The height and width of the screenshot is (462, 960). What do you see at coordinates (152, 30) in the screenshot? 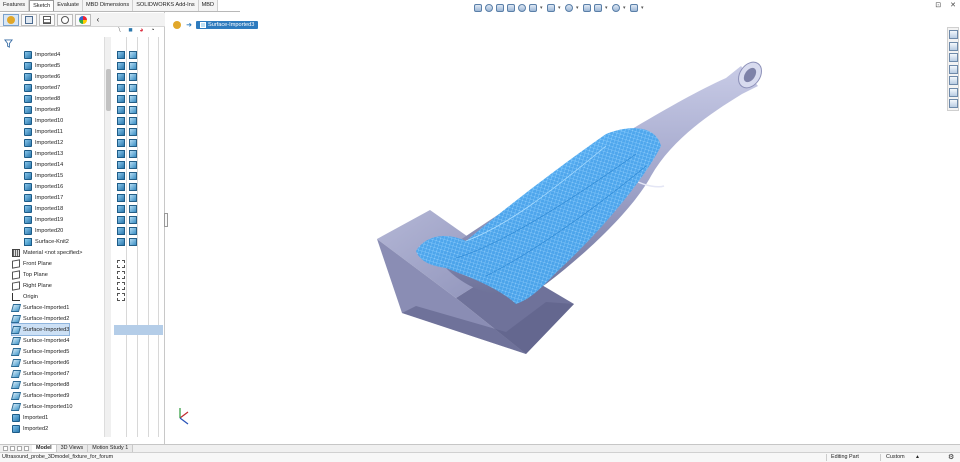
I see `transparency-column-icon: ◔` at bounding box center [152, 30].